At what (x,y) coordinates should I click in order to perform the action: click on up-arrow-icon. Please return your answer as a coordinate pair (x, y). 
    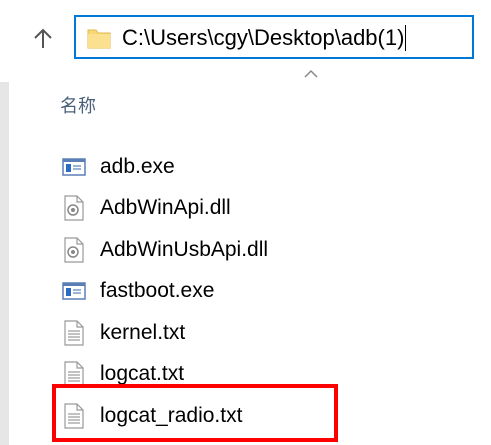
    Looking at the image, I should click on (43, 39).